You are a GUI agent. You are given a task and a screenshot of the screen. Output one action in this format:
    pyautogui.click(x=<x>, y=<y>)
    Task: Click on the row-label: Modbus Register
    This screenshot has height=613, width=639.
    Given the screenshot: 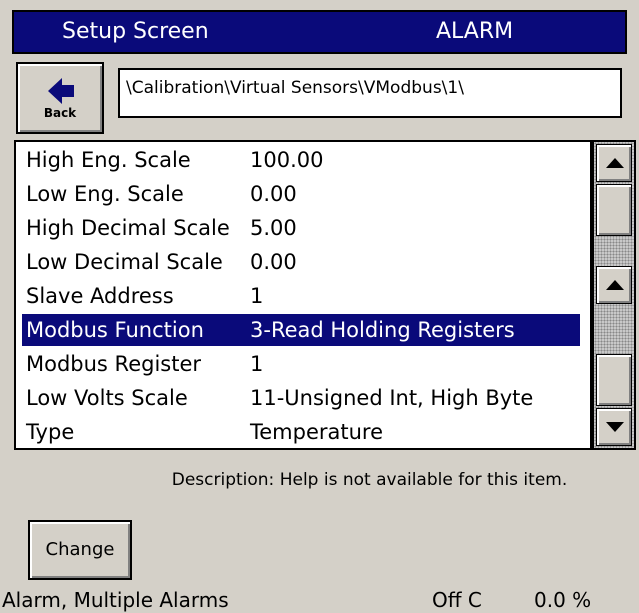 What is the action you would take?
    pyautogui.click(x=114, y=364)
    